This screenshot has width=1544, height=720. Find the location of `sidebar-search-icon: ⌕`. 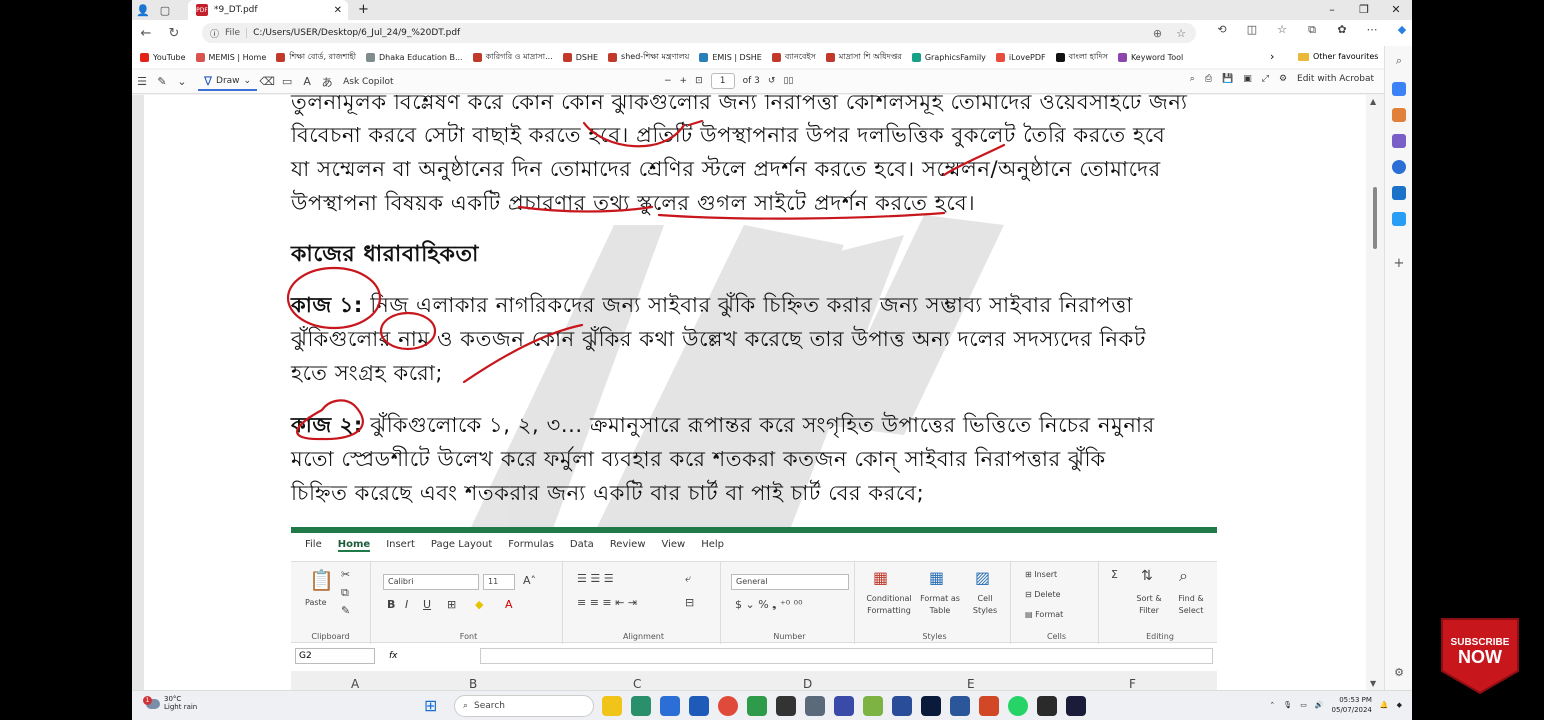

sidebar-search-icon: ⌕ is located at coordinates (1399, 61).